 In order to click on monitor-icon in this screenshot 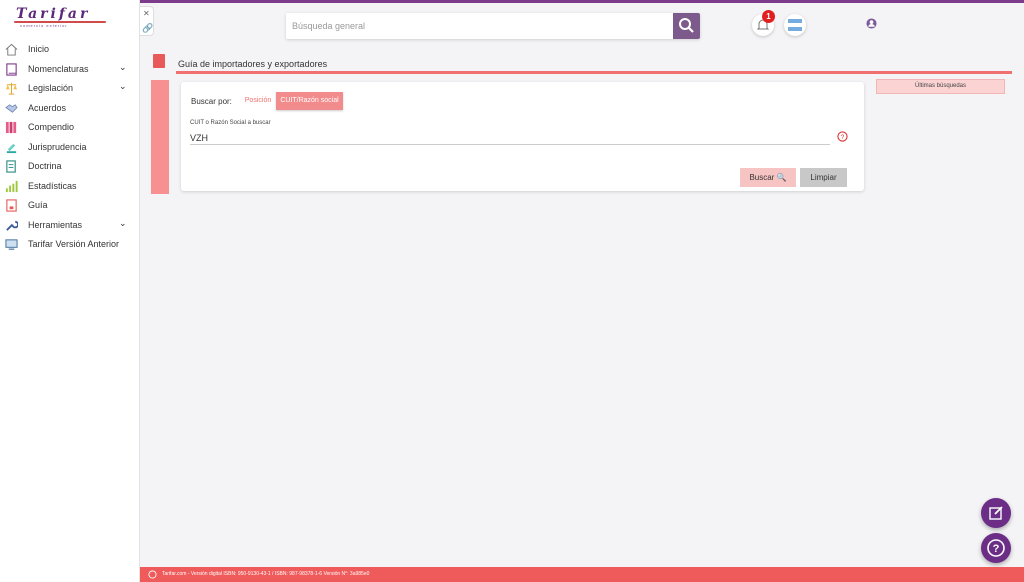, I will do `click(11, 244)`.